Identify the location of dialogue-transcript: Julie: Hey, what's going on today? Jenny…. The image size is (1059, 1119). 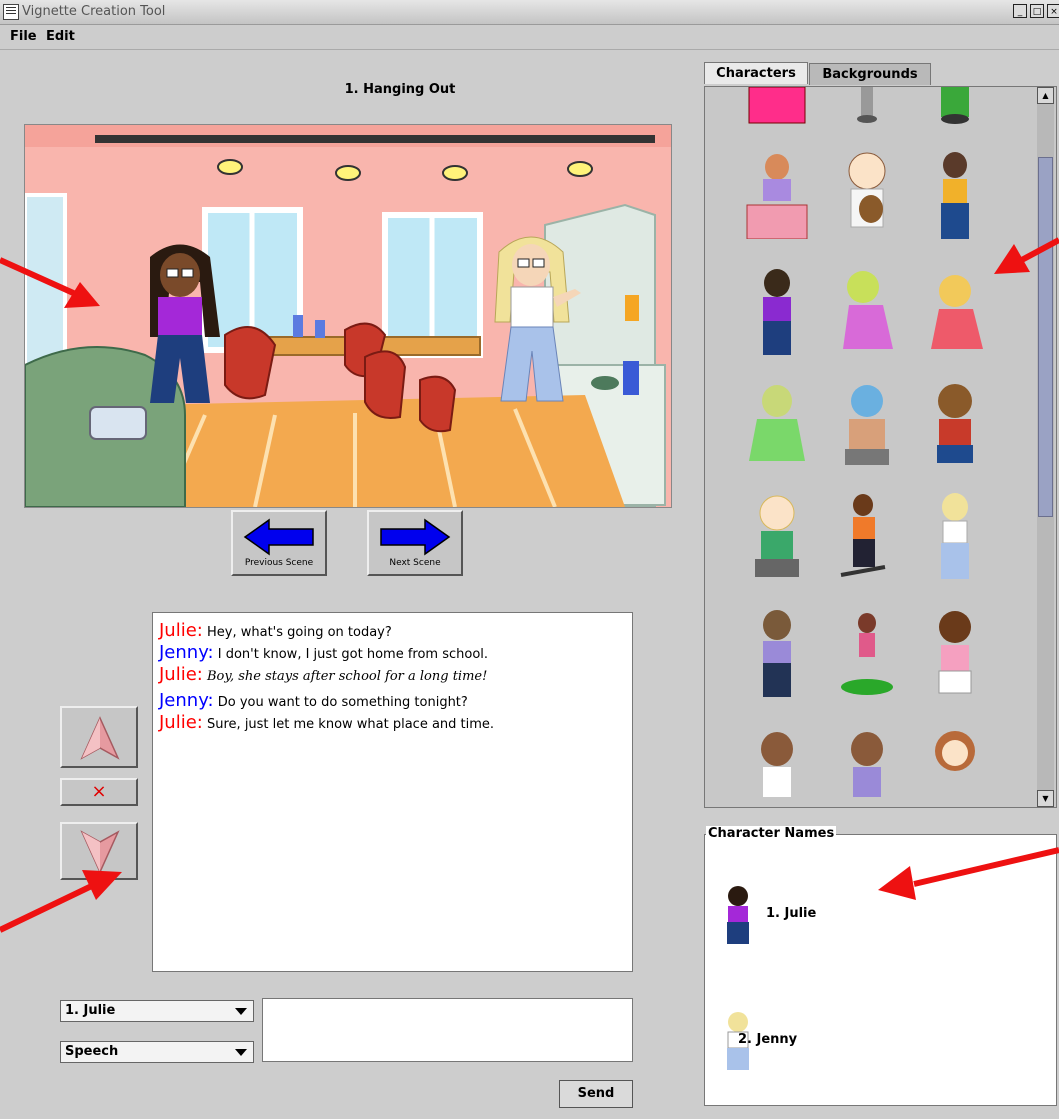
(392, 792).